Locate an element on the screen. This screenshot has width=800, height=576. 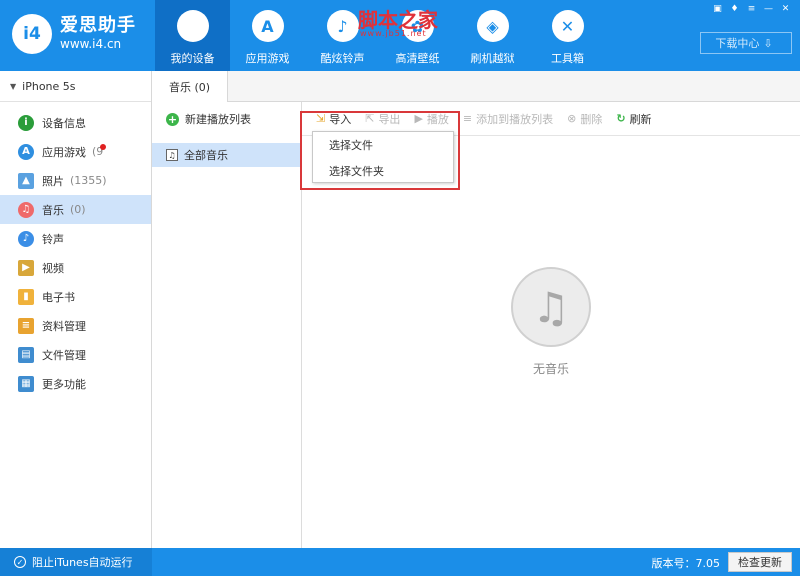
import-dropdown-menu: 选择文件 选择文件夹 is located at coordinates (383, 157).